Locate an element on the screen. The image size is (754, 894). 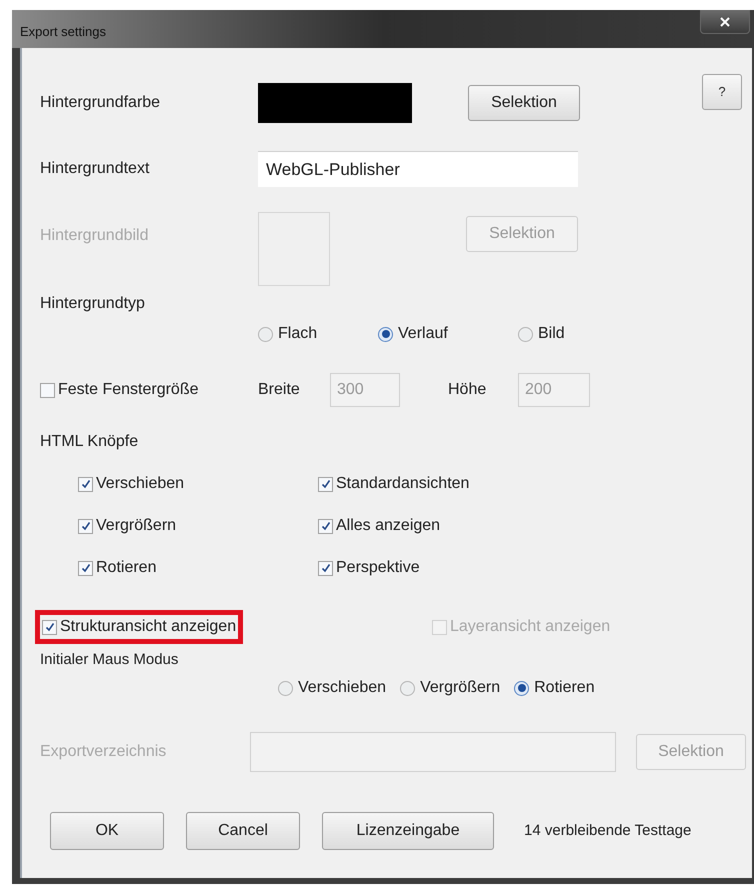
radio-button: Vergrößern is located at coordinates (450, 688).